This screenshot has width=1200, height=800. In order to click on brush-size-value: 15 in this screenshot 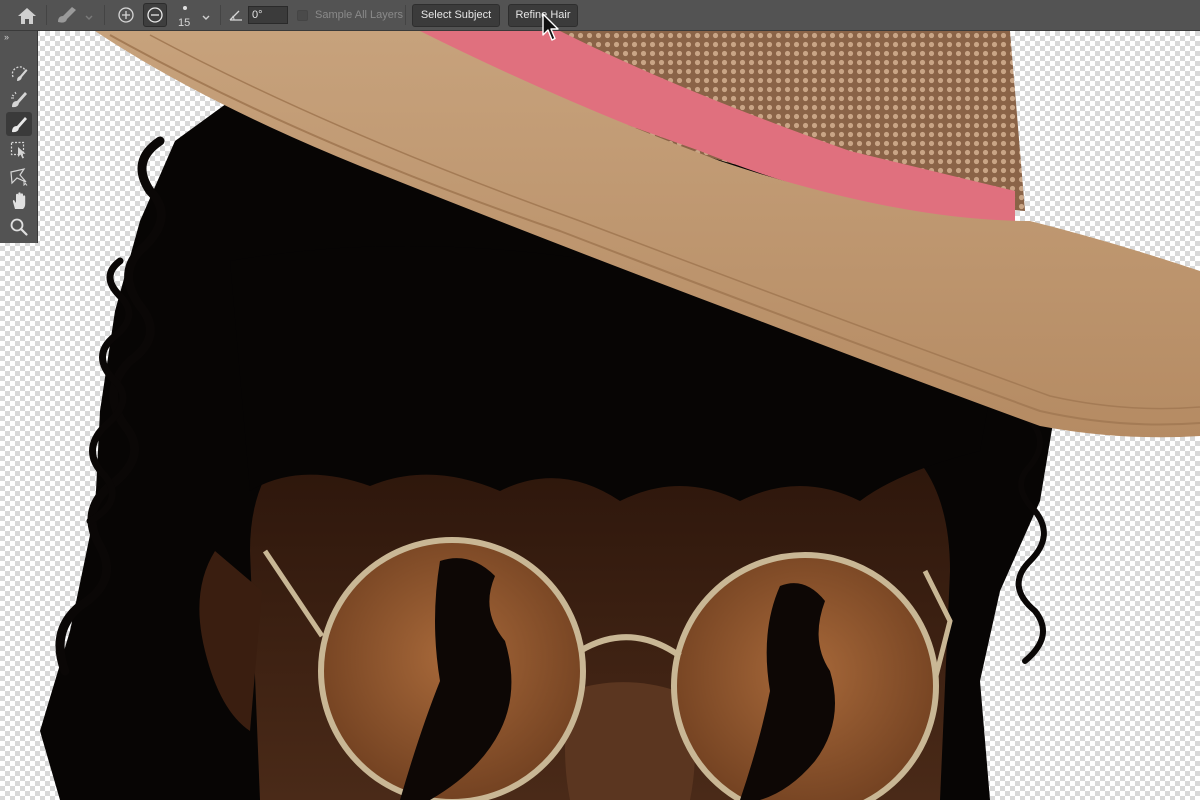, I will do `click(184, 23)`.